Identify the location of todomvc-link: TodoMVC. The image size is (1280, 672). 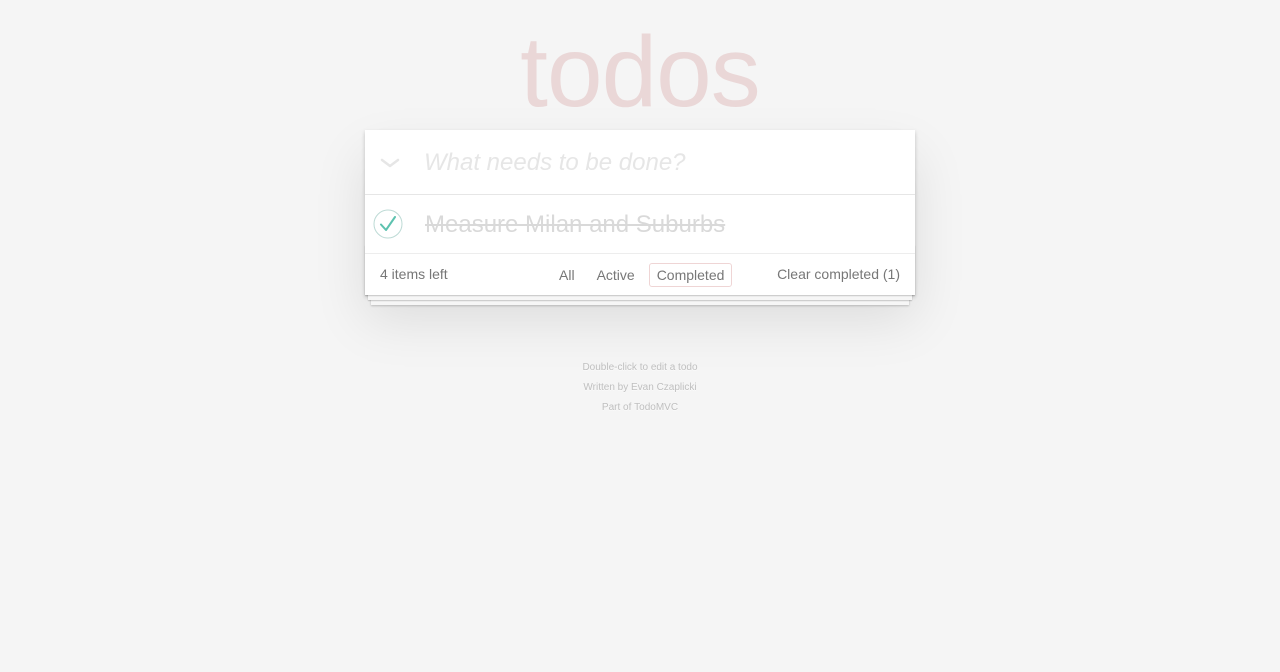
(656, 407).